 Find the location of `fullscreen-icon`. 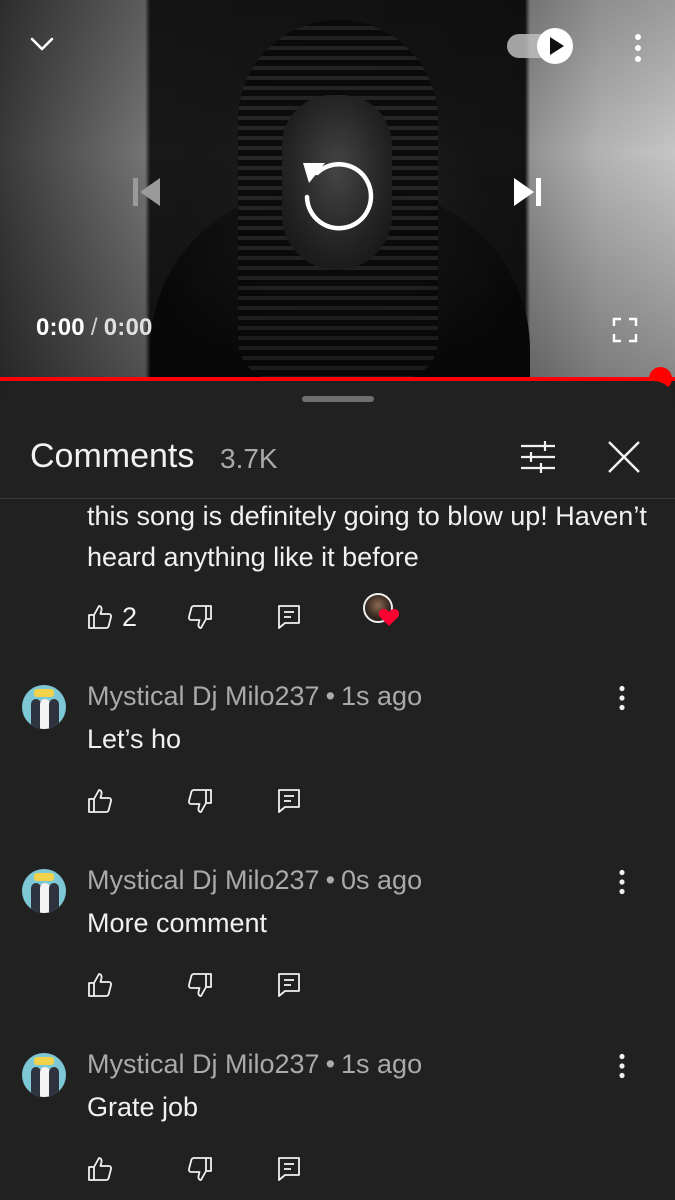

fullscreen-icon is located at coordinates (625, 330).